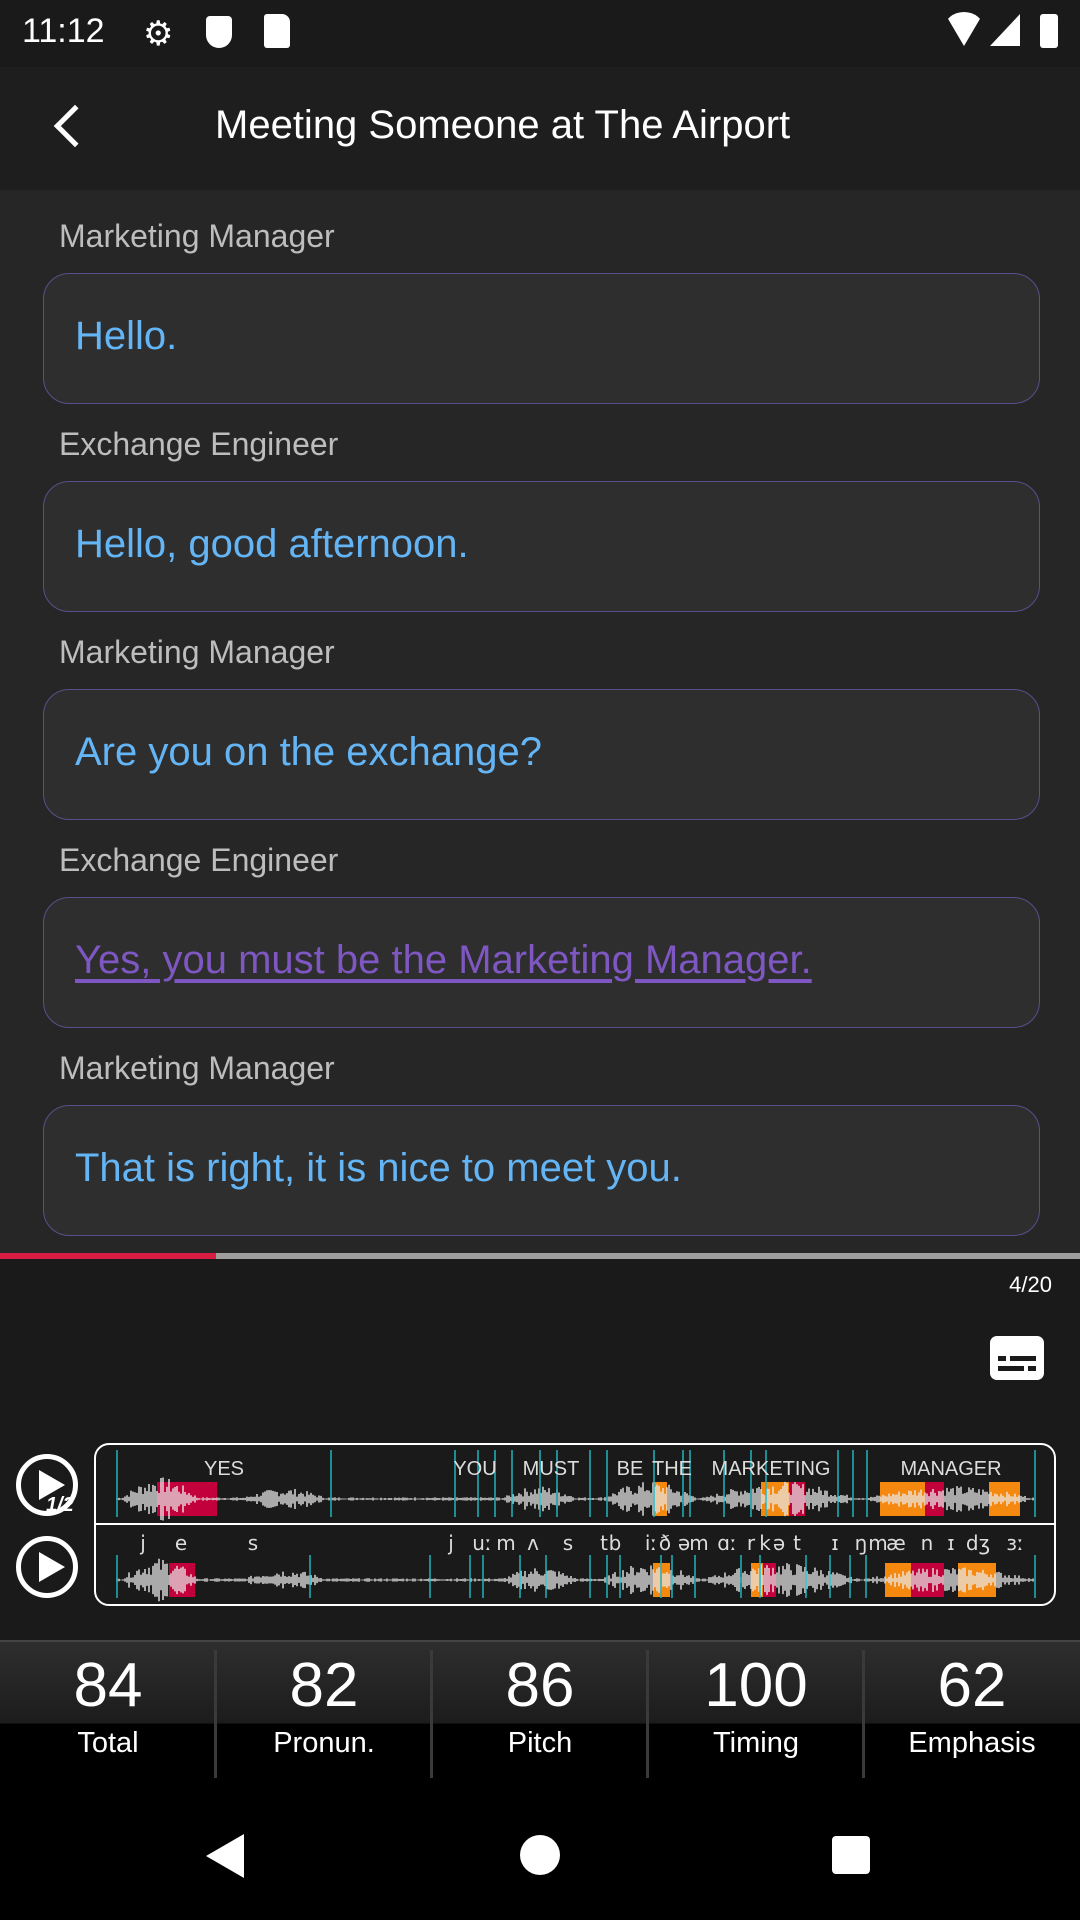 This screenshot has width=1080, height=1920. I want to click on chevron-left-icon, so click(75, 126).